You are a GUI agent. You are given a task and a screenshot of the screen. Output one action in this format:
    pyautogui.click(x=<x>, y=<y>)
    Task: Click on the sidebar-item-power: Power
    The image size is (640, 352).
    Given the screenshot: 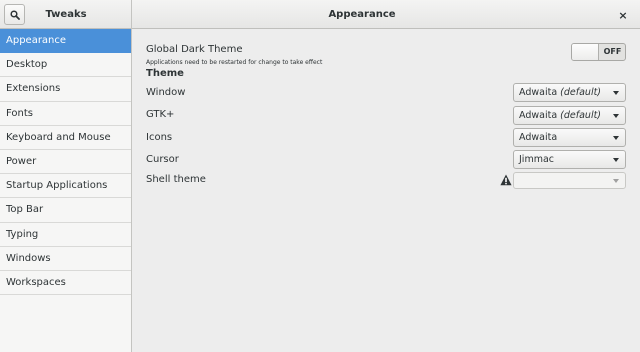 What is the action you would take?
    pyautogui.click(x=65, y=162)
    